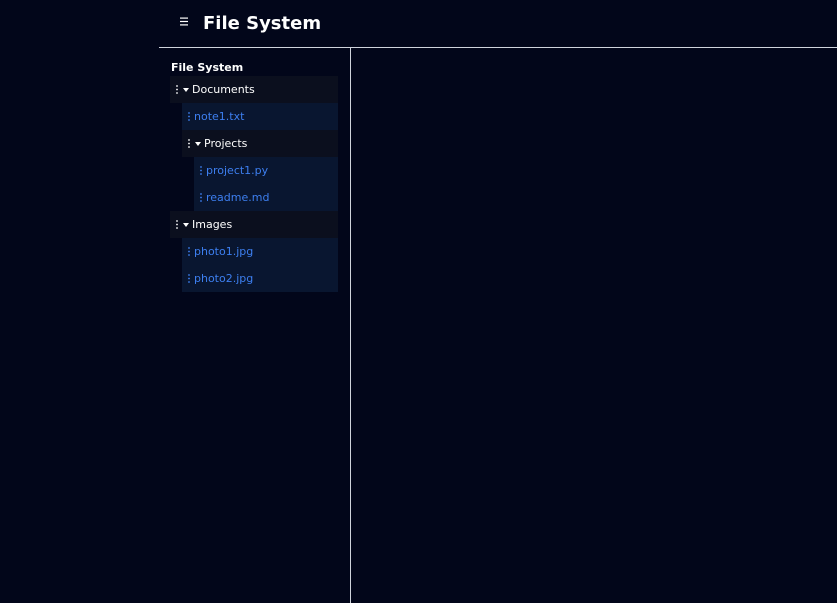  Describe the element at coordinates (224, 278) in the screenshot. I see `tree-item-label: photo2.jpg` at that location.